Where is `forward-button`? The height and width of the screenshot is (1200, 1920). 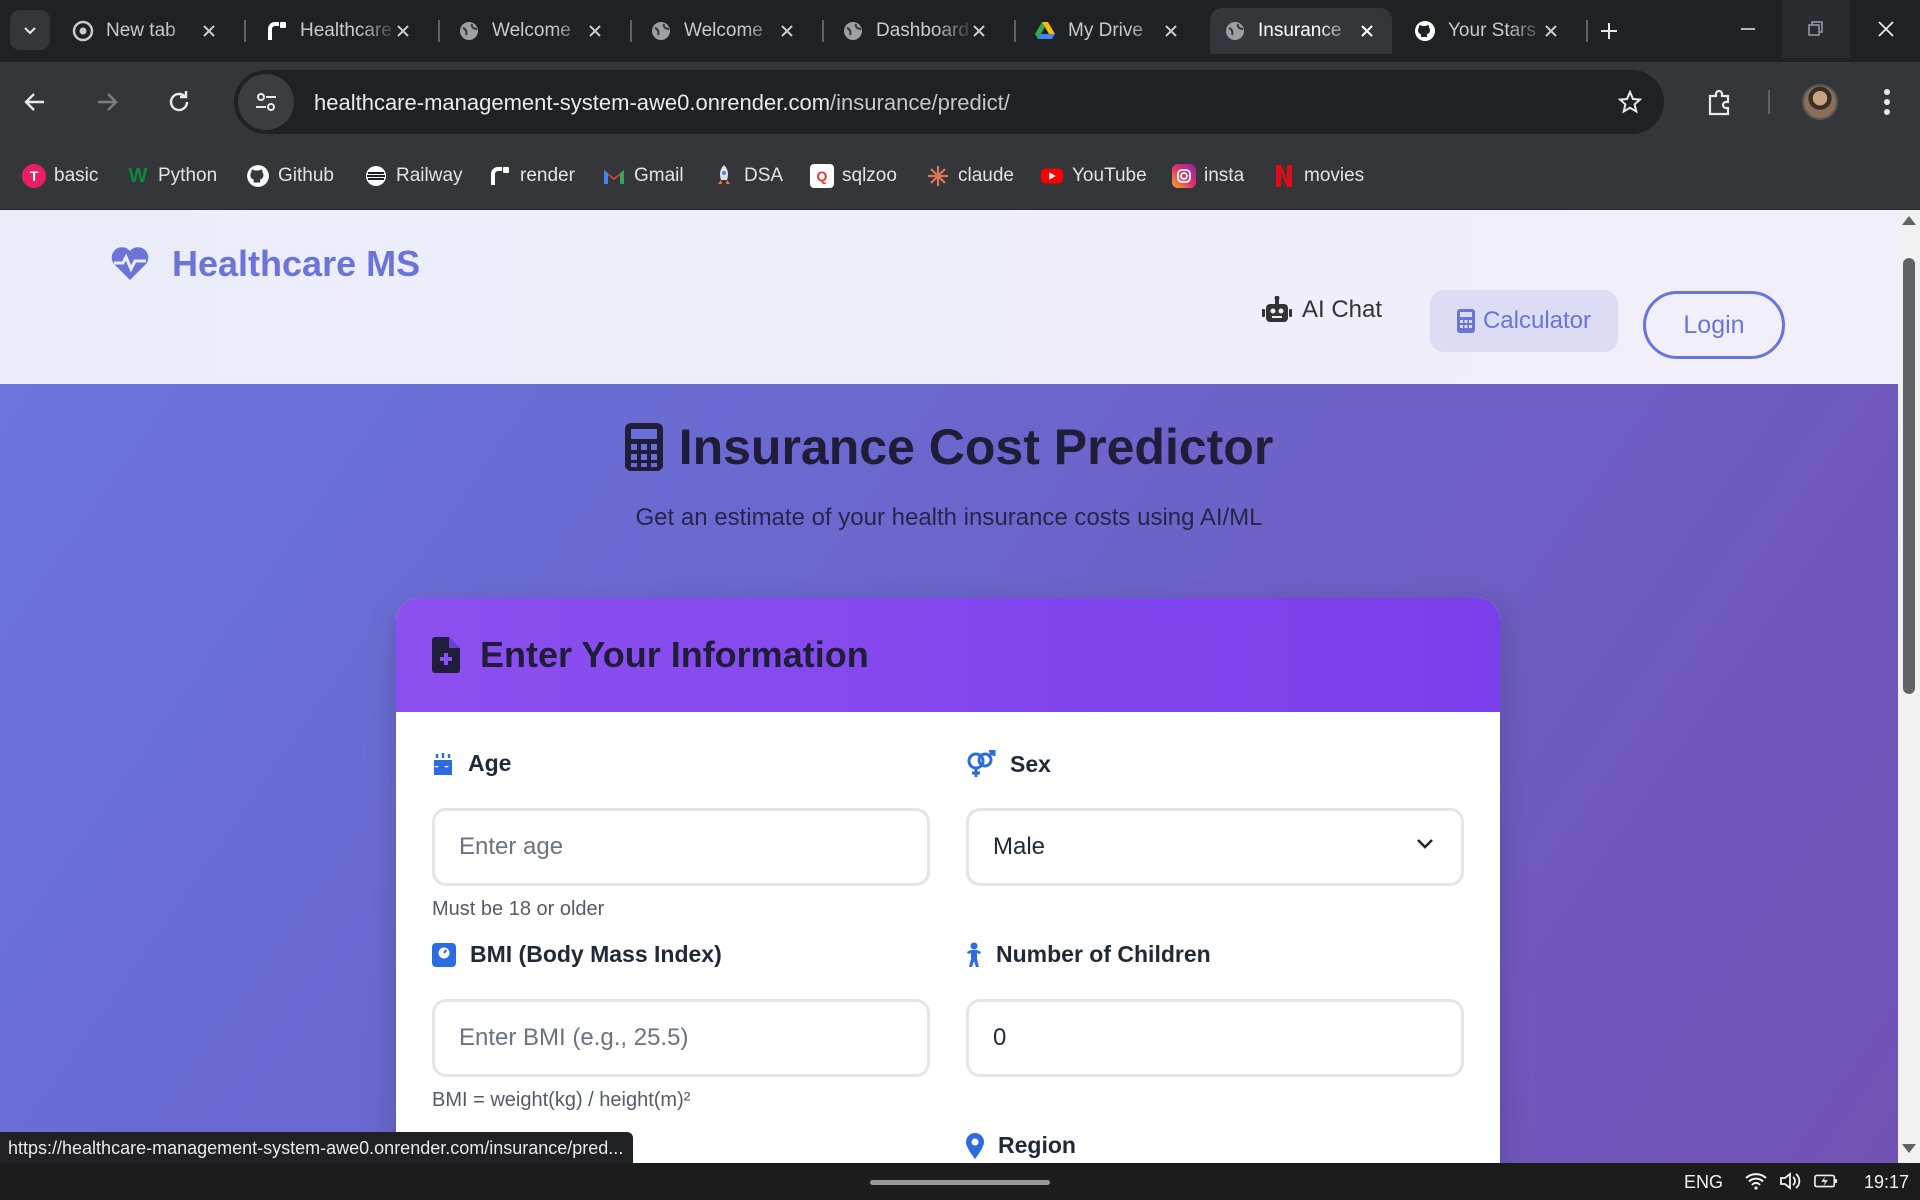 forward-button is located at coordinates (107, 102).